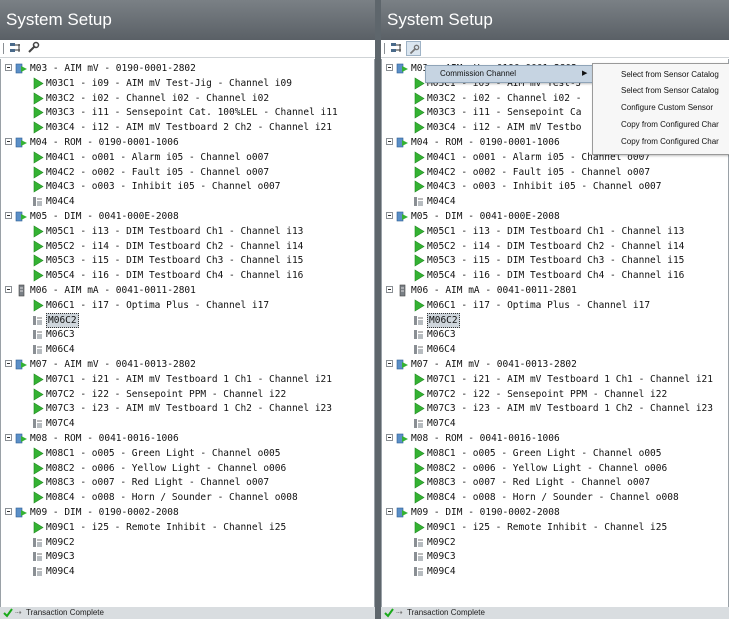 Image resolution: width=729 pixels, height=619 pixels. What do you see at coordinates (187, 142) in the screenshot?
I see `tree-module-node: M04 - ROM - 0190-0001-1006` at bounding box center [187, 142].